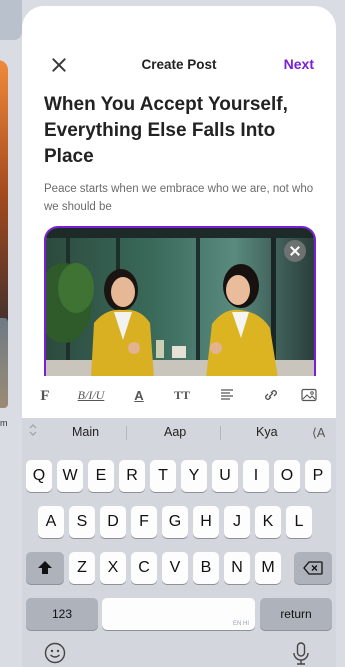 This screenshot has width=345, height=667. I want to click on key-j: J, so click(237, 522).